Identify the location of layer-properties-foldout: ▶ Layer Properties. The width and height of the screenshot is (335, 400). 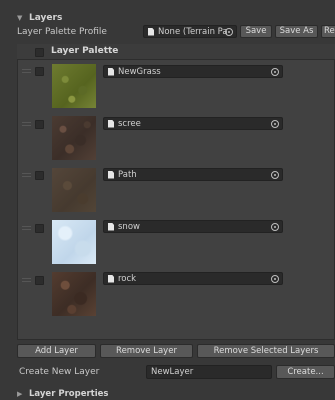
(62, 394).